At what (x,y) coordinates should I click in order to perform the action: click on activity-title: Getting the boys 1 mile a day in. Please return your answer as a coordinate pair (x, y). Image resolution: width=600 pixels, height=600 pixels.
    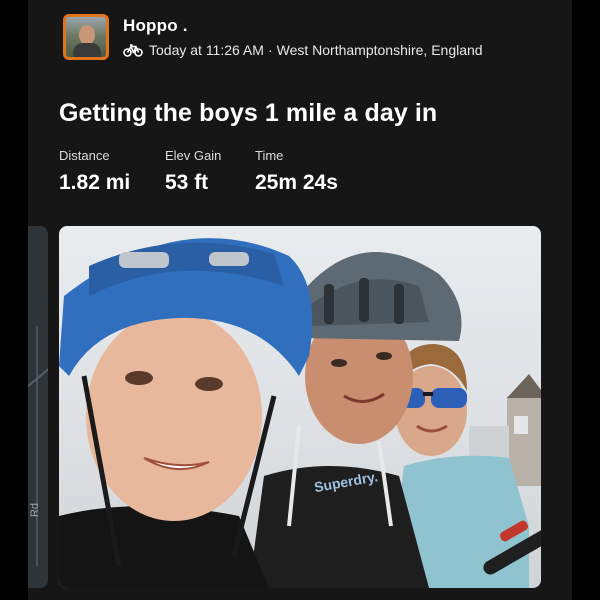
    Looking at the image, I should click on (248, 113).